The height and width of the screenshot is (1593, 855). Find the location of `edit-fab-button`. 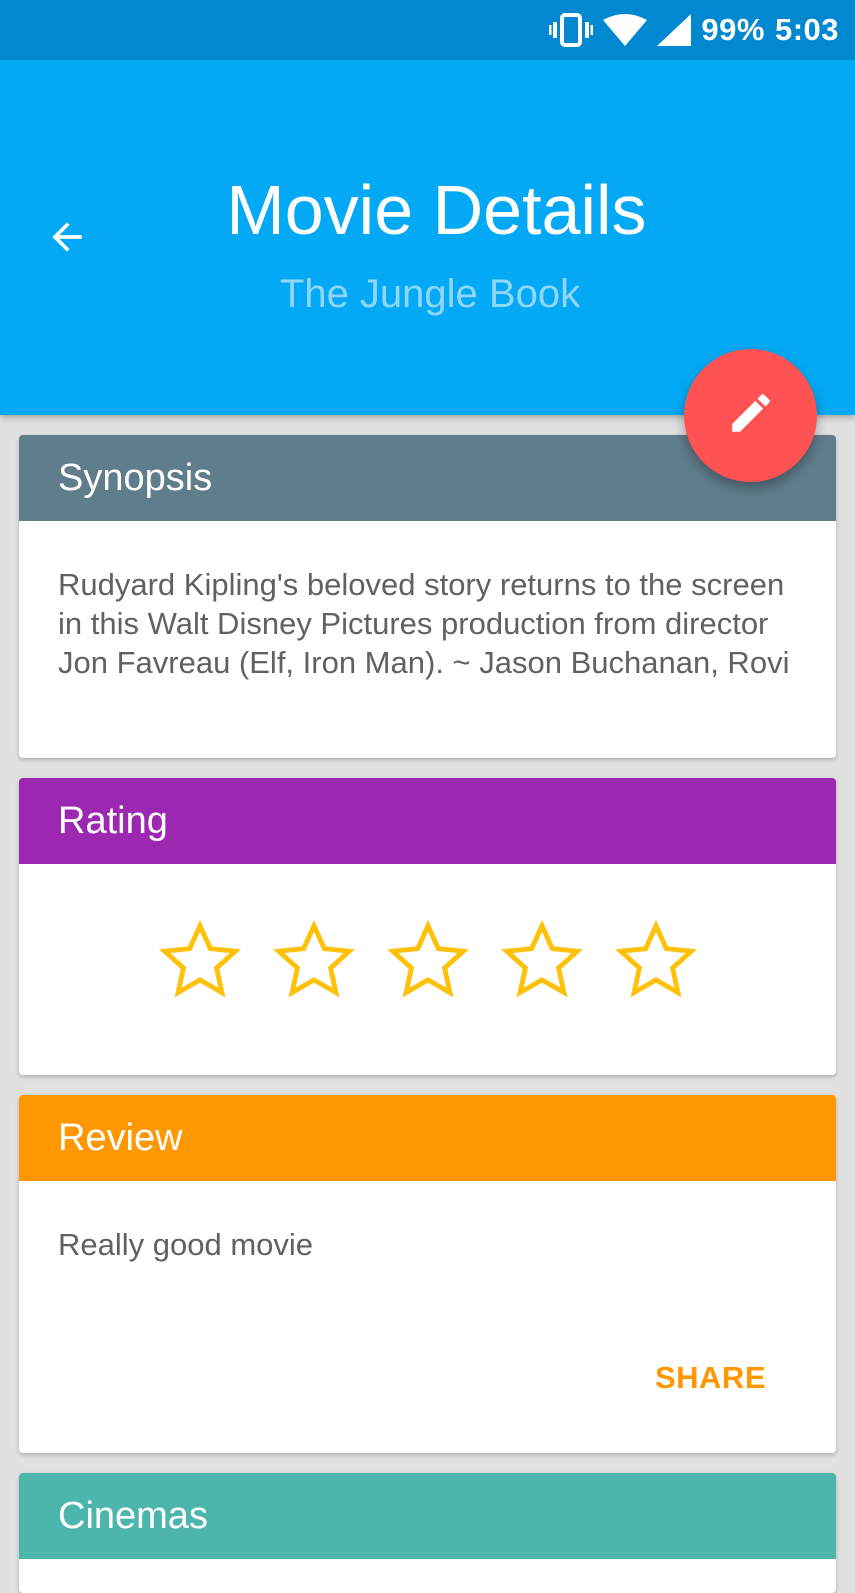

edit-fab-button is located at coordinates (750, 415).